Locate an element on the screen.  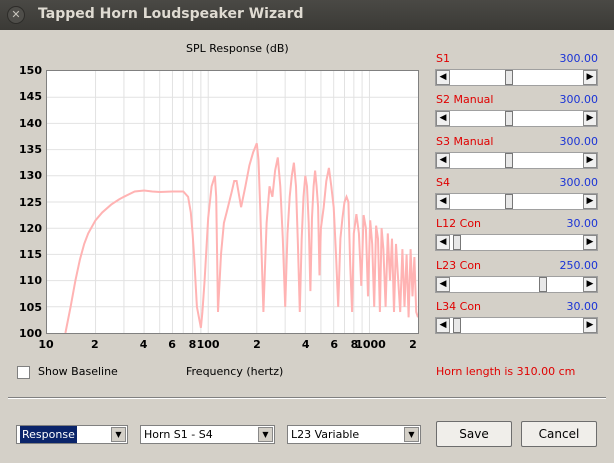
slider-value-s3: 300.00 is located at coordinates (579, 141).